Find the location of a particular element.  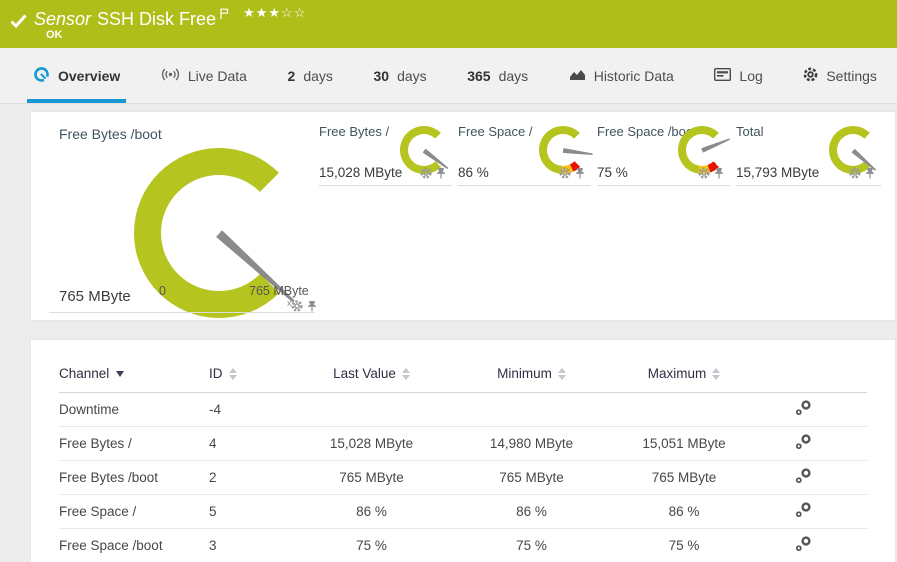

channel-name: Free Space /boot is located at coordinates (134, 545).